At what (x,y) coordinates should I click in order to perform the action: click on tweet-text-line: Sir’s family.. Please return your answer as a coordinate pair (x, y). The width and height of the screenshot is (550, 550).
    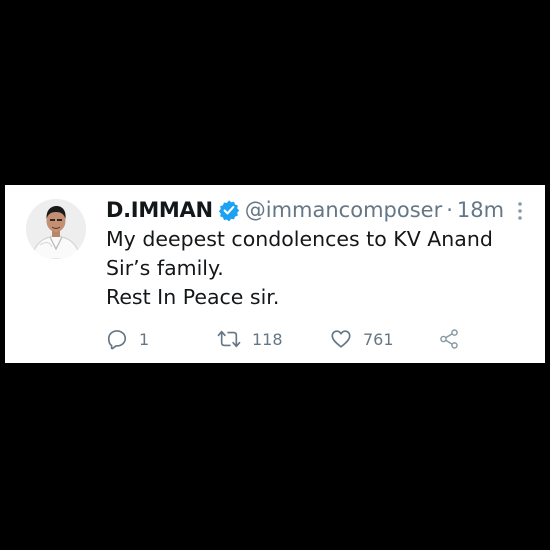
    Looking at the image, I should click on (165, 268).